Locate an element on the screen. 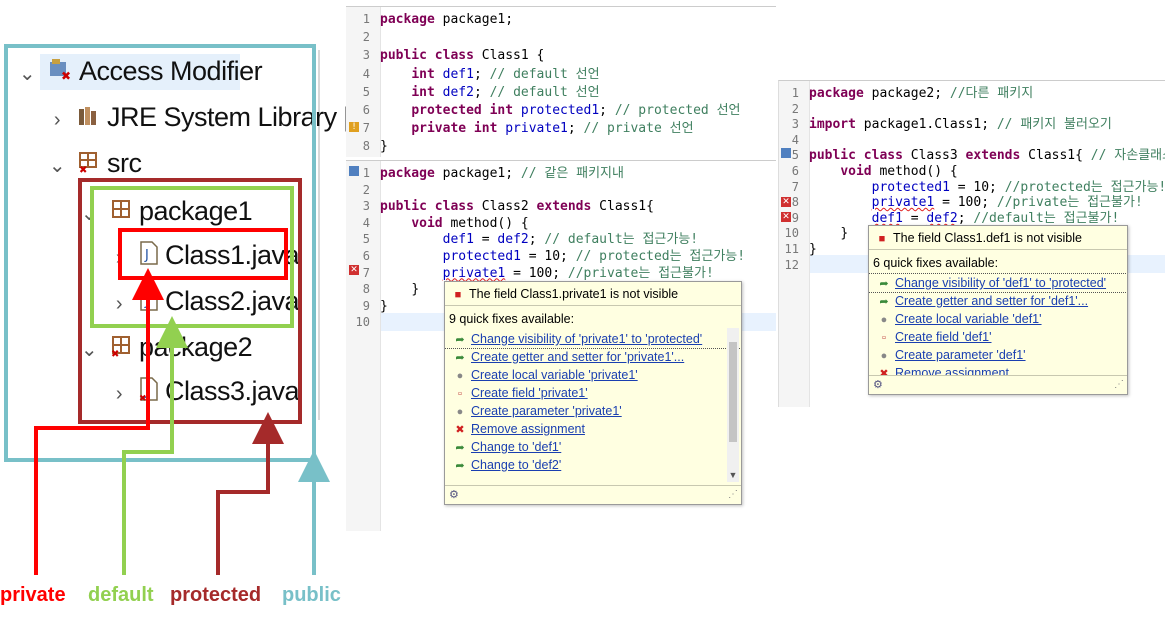 This screenshot has width=1165, height=620. code-line: 1 package package1; // 같은 패키지내 is located at coordinates (485, 173).